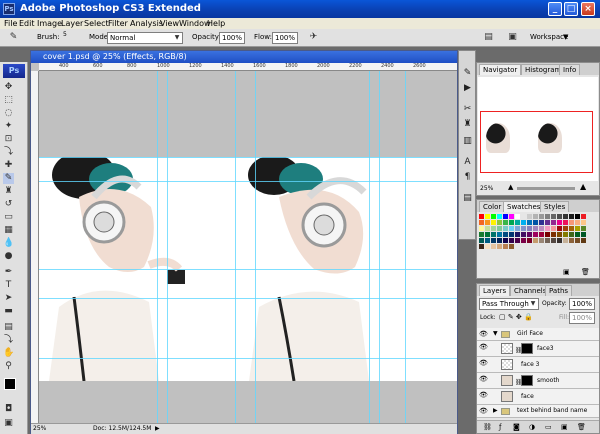 The width and height of the screenshot is (600, 434). What do you see at coordinates (516, 317) in the screenshot?
I see `lock-icons: ▢ ✎ ✥ 🔒` at bounding box center [516, 317].